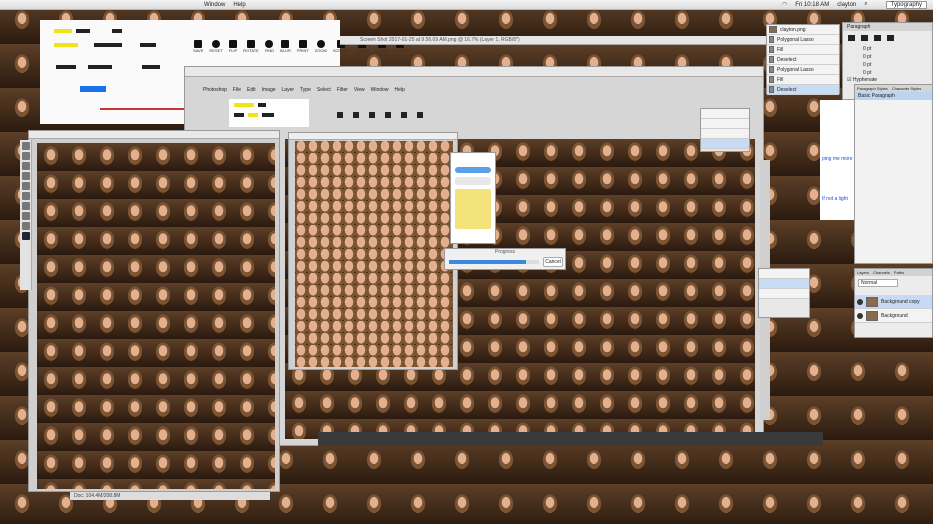 Image resolution: width=933 pixels, height=524 pixels. I want to click on workspace-switcher: Typography, so click(906, 4).